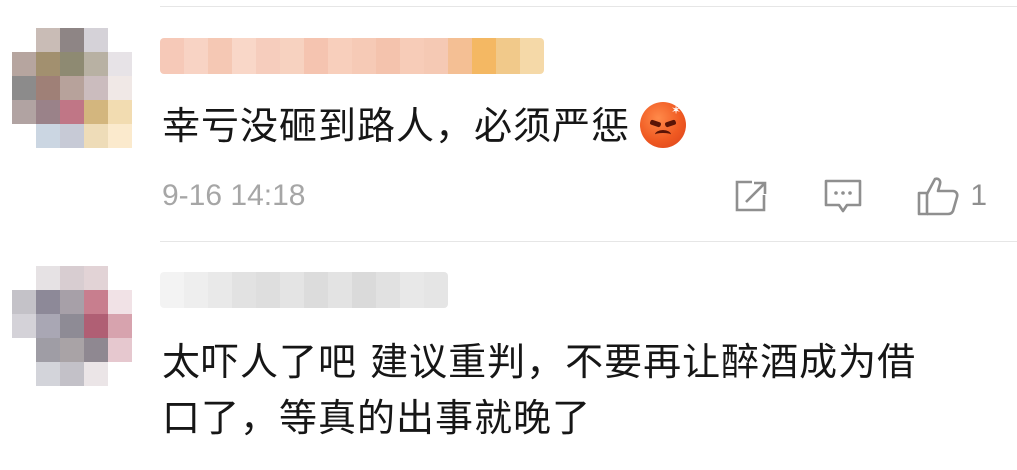  I want to click on comment-icon, so click(843, 196).